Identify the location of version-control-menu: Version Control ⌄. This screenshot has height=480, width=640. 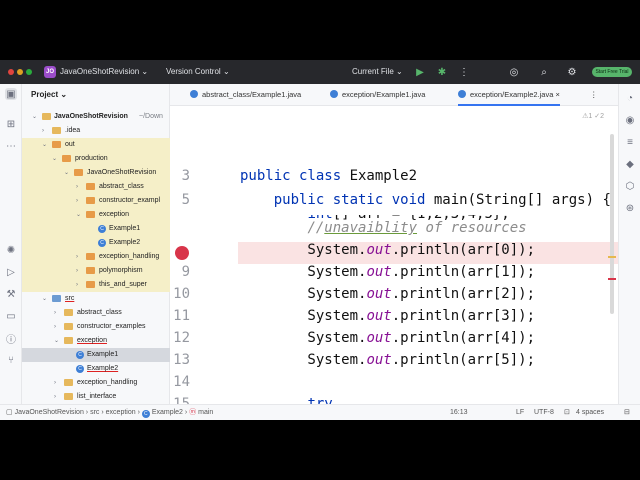
(198, 72).